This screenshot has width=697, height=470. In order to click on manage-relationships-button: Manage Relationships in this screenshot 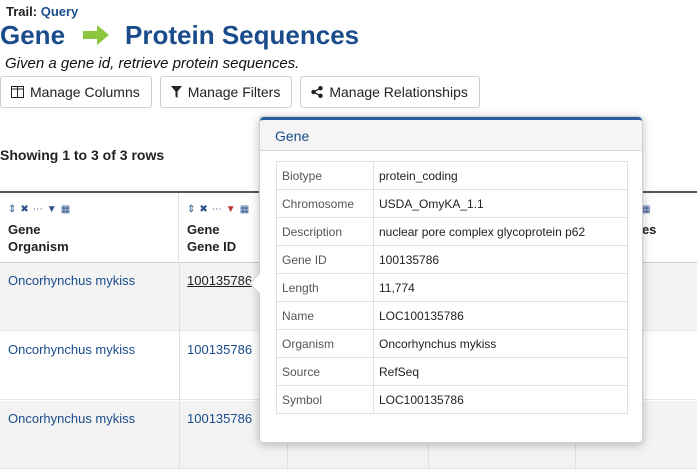, I will do `click(390, 92)`.